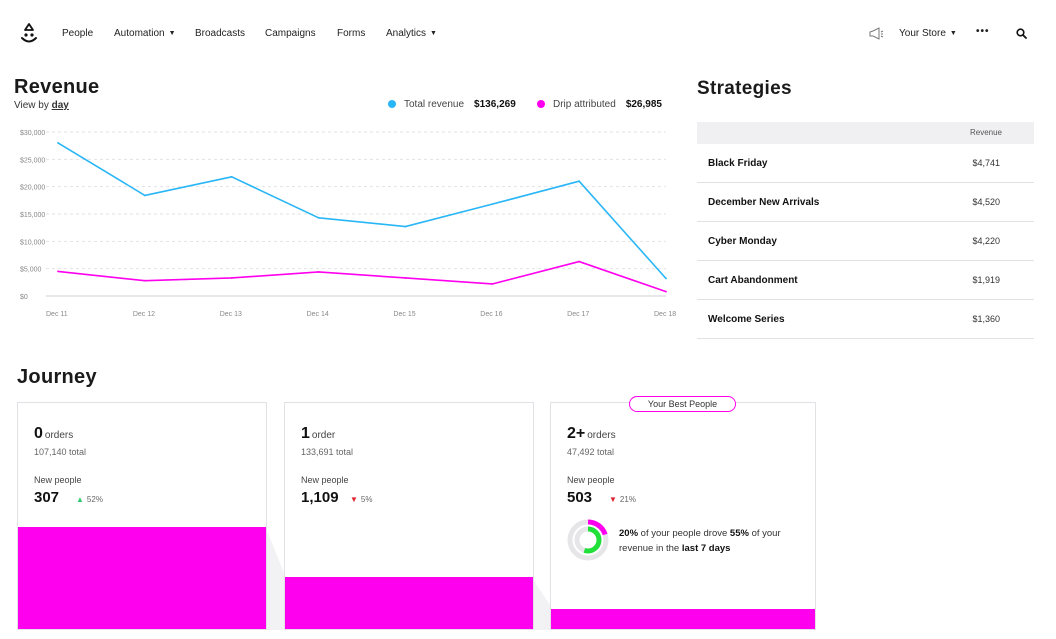 This screenshot has width=1056, height=639. Describe the element at coordinates (32, 133) in the screenshot. I see `y-tick-label: $30,000` at that location.